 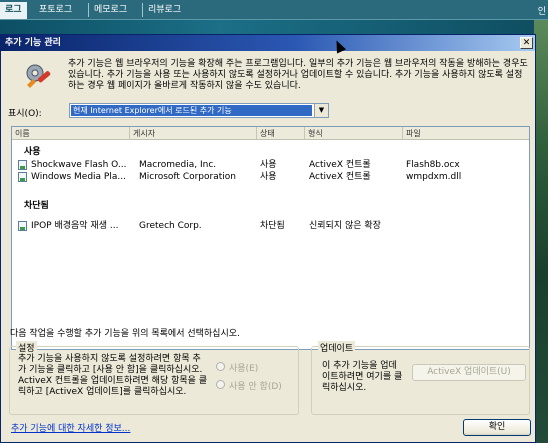 What do you see at coordinates (345, 226) in the screenshot?
I see `addon-type: 신뢰되지 않은 확장` at bounding box center [345, 226].